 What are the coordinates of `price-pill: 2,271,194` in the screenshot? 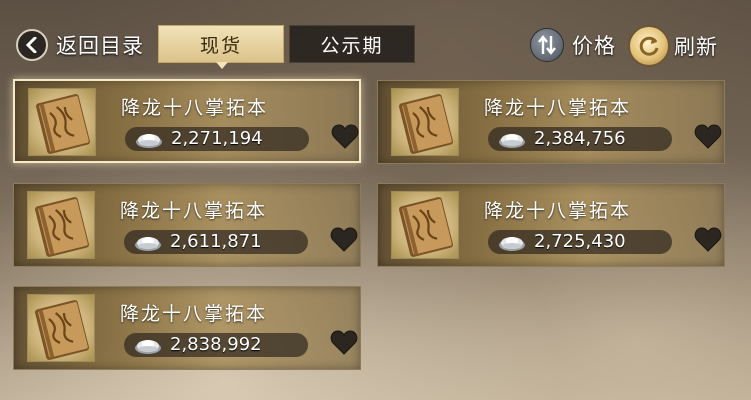 It's located at (217, 139).